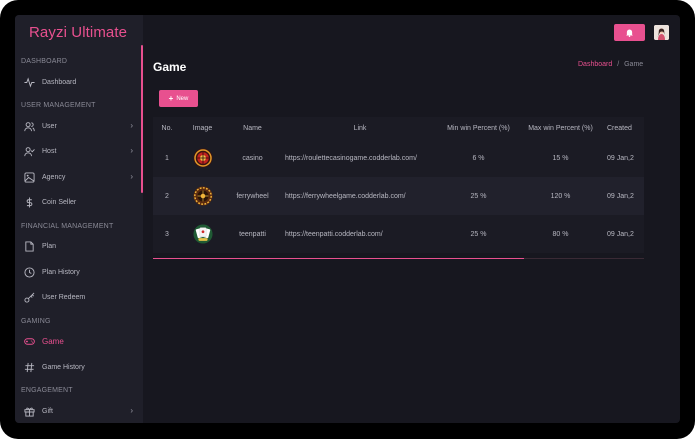 The image size is (695, 439). What do you see at coordinates (478, 128) in the screenshot?
I see `column-header-min-win: Min win Percent (%)` at bounding box center [478, 128].